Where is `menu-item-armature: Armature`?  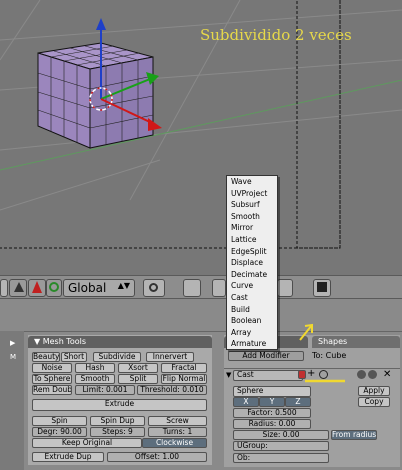 menu-item-armature: Armature is located at coordinates (252, 344).